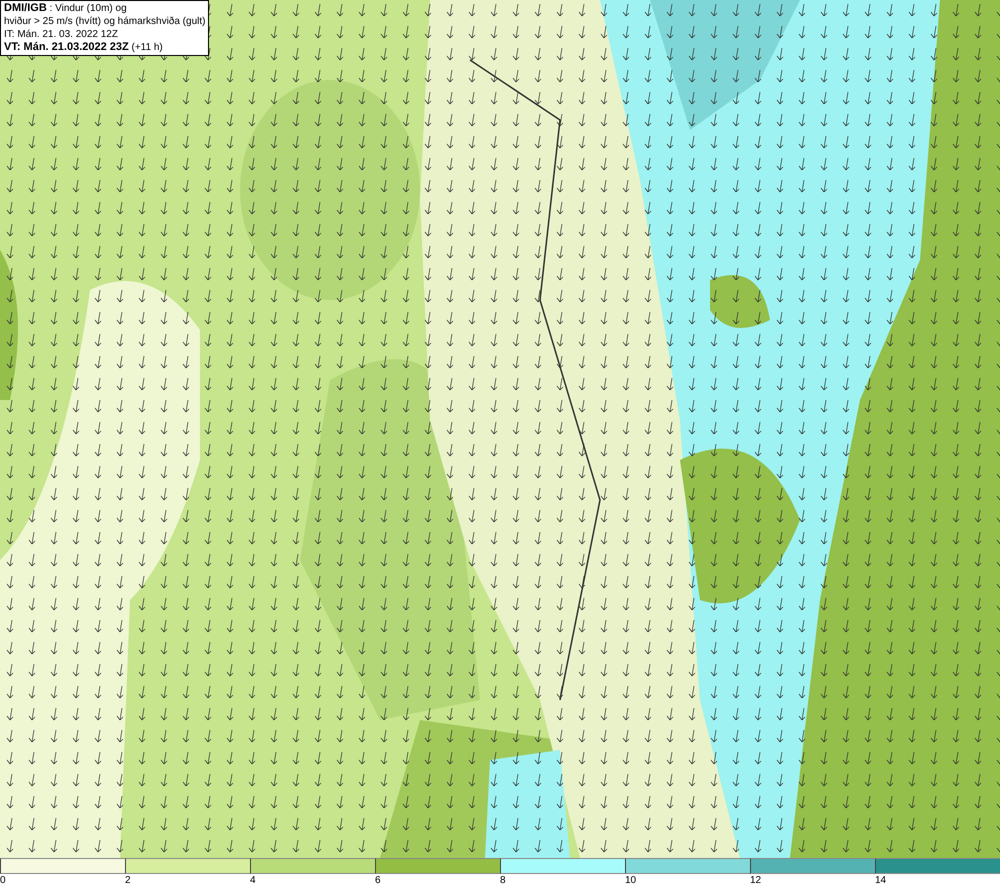 Image resolution: width=1000 pixels, height=887 pixels. What do you see at coordinates (253, 880) in the screenshot?
I see `scale-label: 4` at bounding box center [253, 880].